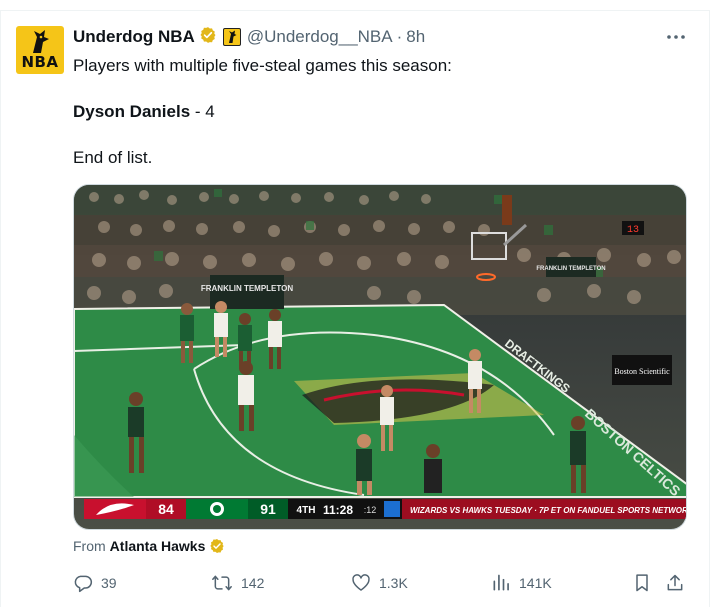 The width and height of the screenshot is (710, 607). I want to click on game-quarter: 4TH, so click(306, 510).